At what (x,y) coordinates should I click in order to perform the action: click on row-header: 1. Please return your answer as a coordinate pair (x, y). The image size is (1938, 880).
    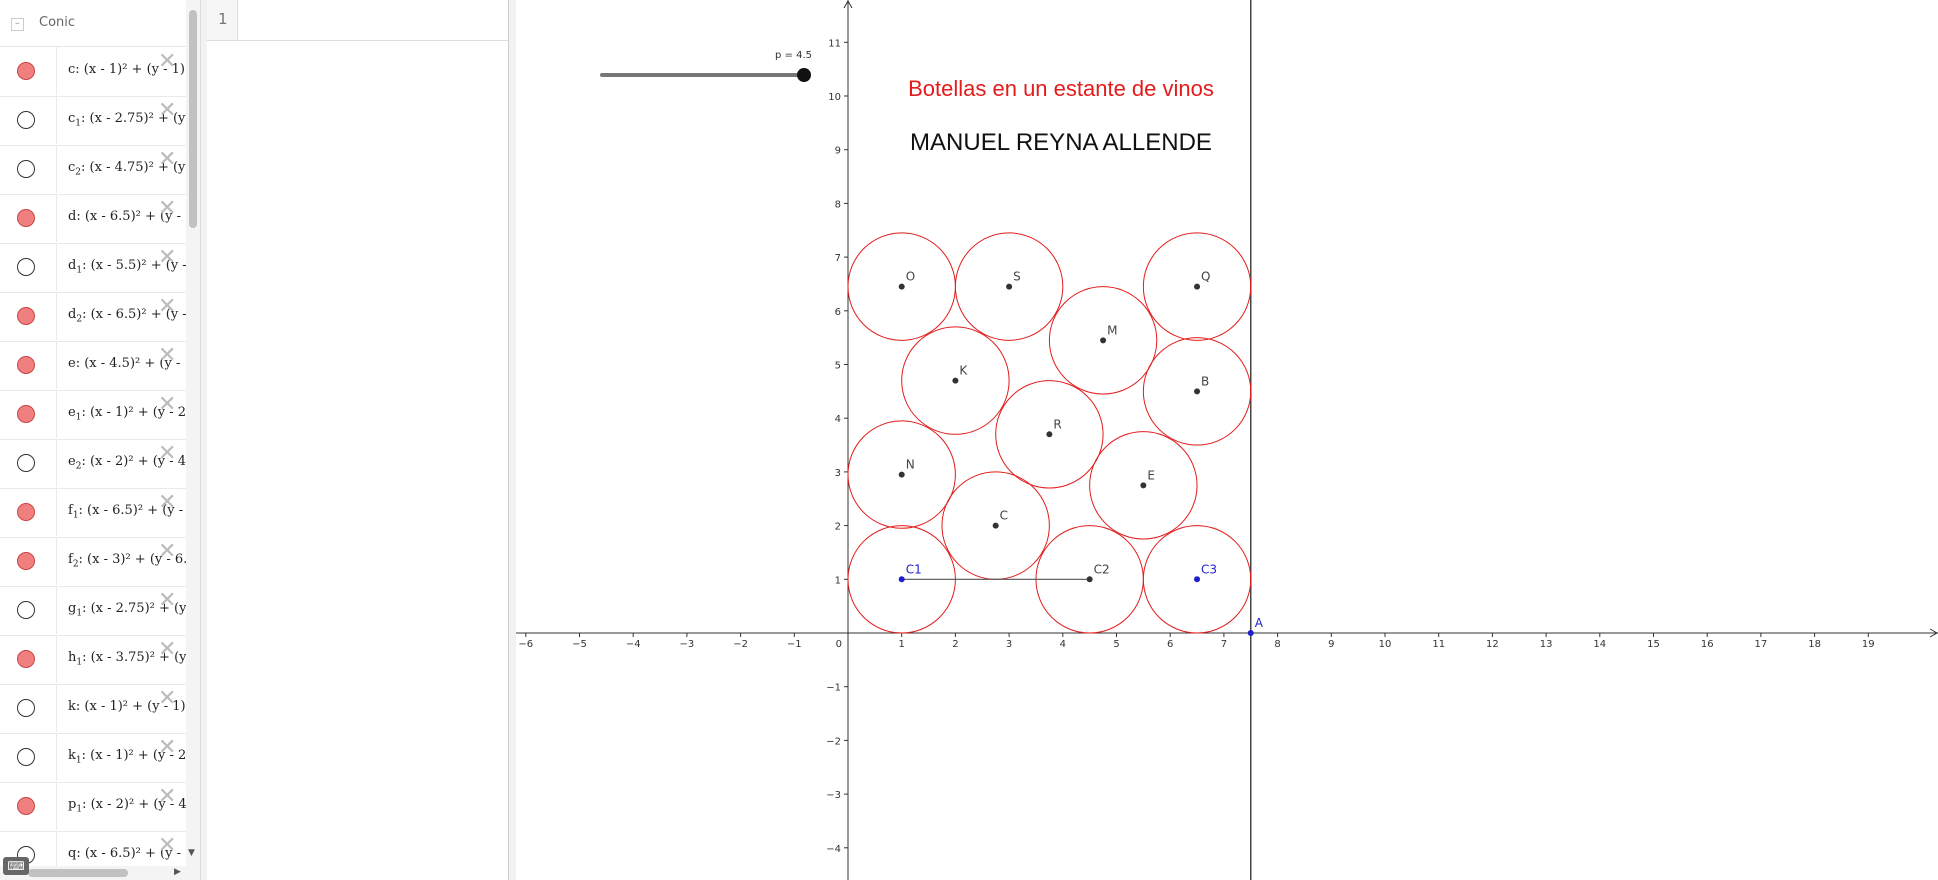
    Looking at the image, I should click on (222, 20).